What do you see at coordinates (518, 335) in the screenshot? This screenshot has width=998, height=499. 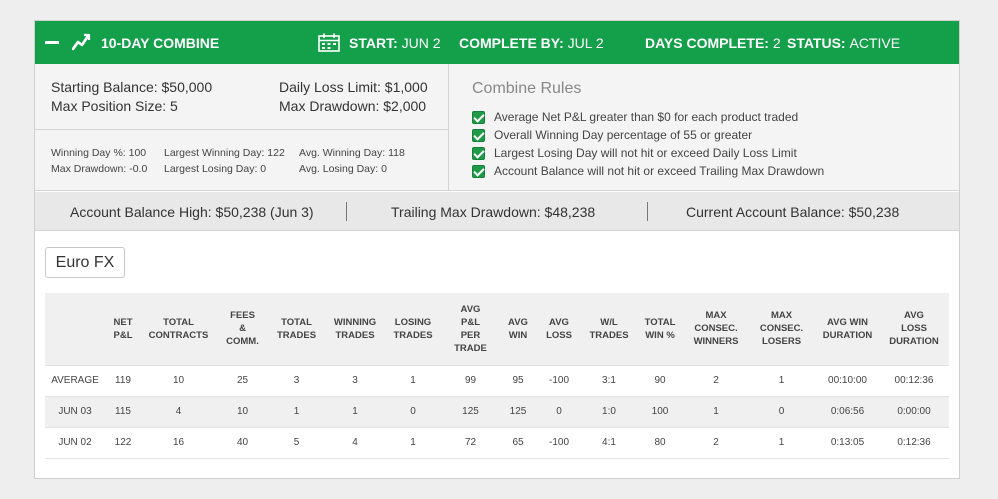 I see `column-header-line: WIN` at bounding box center [518, 335].